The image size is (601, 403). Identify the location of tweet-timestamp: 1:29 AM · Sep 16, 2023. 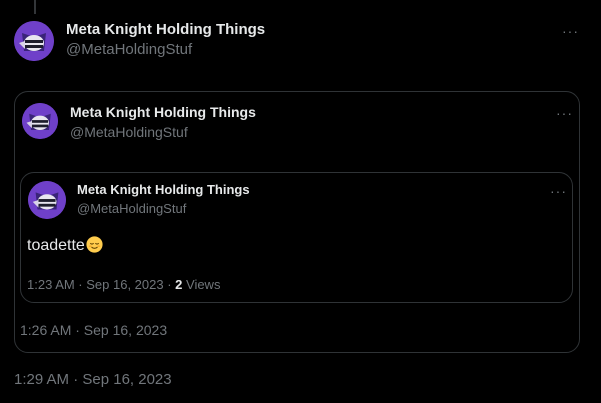
(93, 379).